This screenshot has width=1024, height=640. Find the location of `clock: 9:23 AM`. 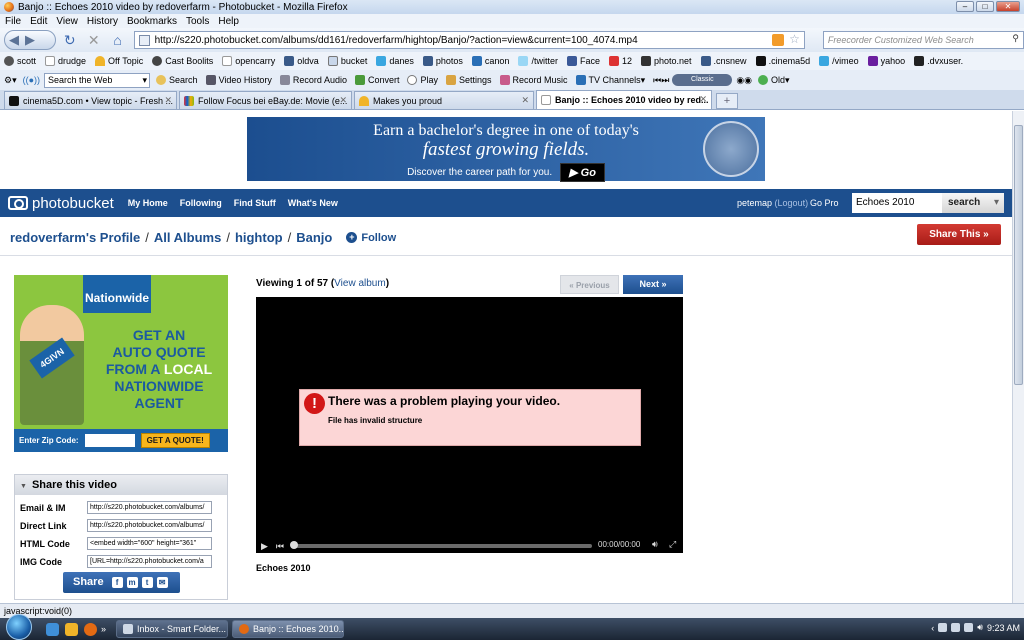

clock: 9:23 AM is located at coordinates (1003, 628).